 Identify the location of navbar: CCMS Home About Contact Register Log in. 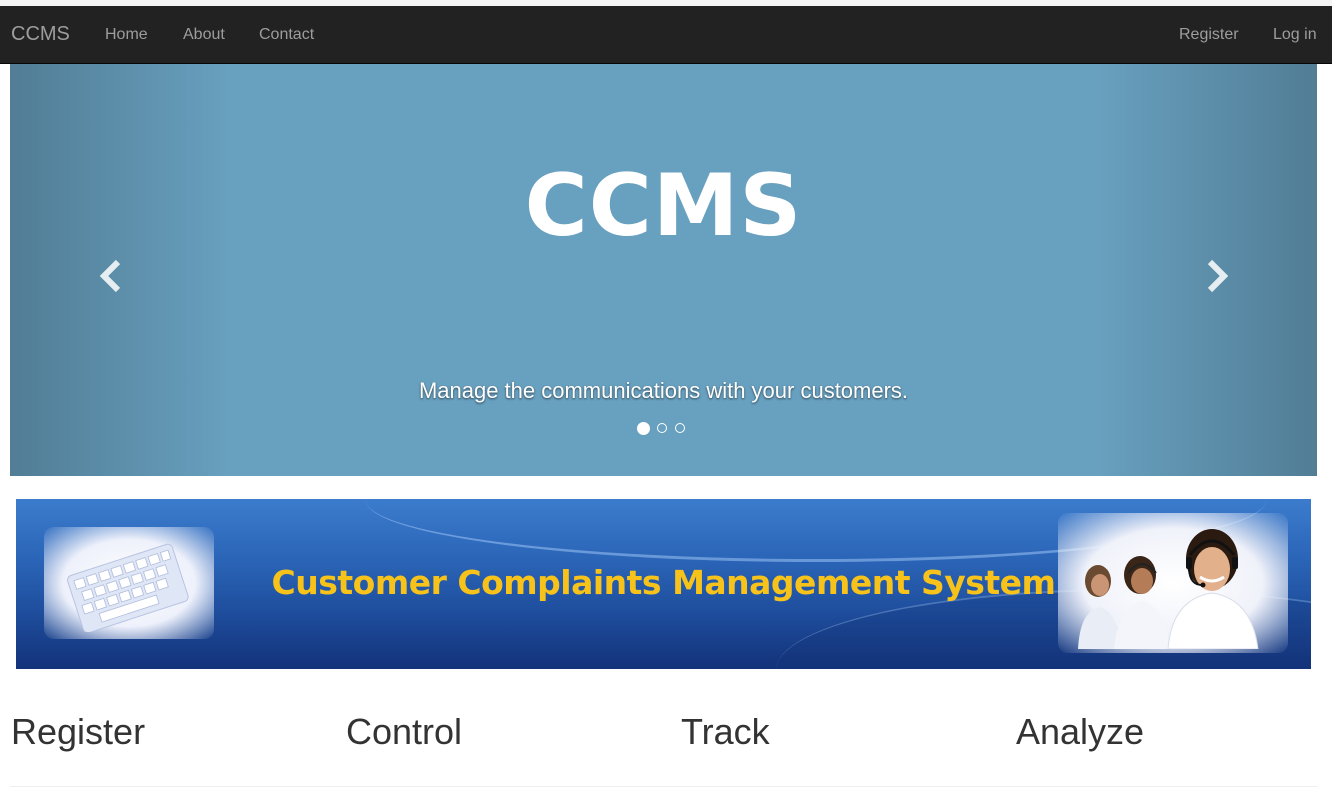
(666, 35).